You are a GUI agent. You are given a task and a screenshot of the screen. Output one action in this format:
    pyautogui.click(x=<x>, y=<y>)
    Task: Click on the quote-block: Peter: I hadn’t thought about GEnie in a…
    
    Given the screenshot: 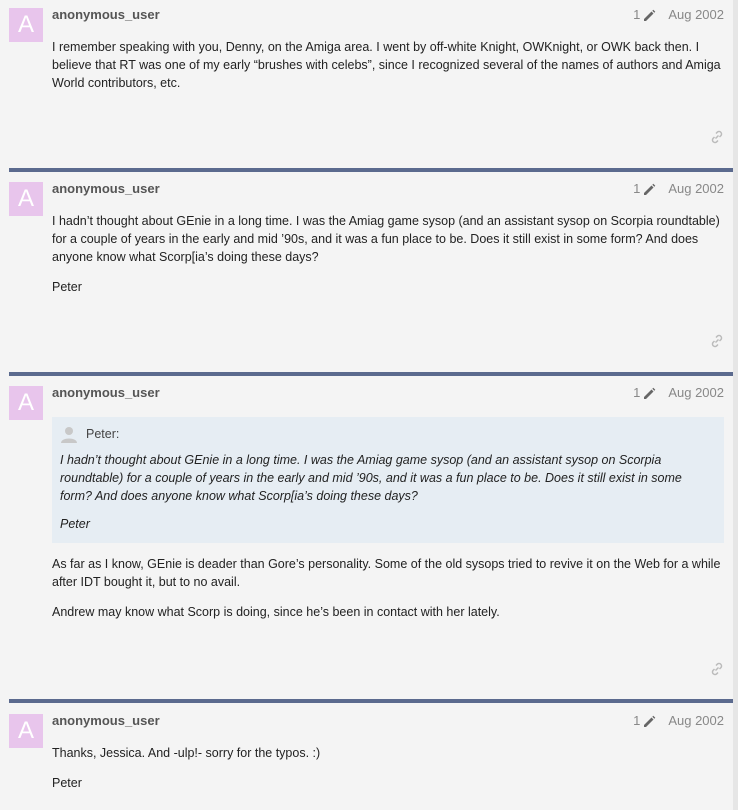 What is the action you would take?
    pyautogui.click(x=388, y=480)
    